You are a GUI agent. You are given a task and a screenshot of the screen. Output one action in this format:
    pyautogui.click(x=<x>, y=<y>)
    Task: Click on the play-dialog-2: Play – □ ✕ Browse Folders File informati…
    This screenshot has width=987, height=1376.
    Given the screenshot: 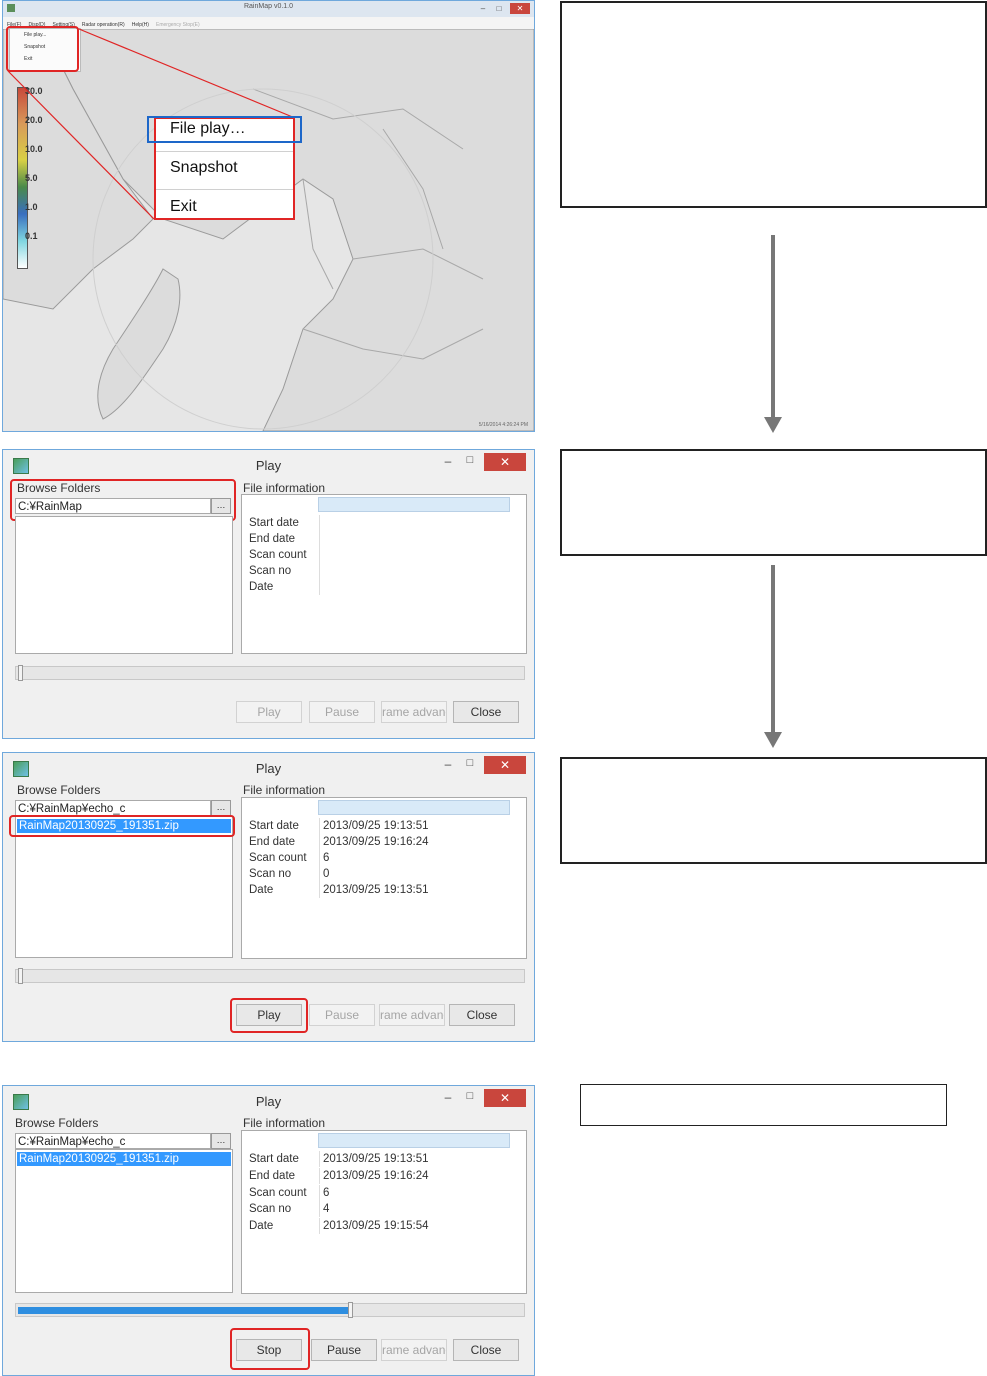 What is the action you would take?
    pyautogui.click(x=268, y=897)
    